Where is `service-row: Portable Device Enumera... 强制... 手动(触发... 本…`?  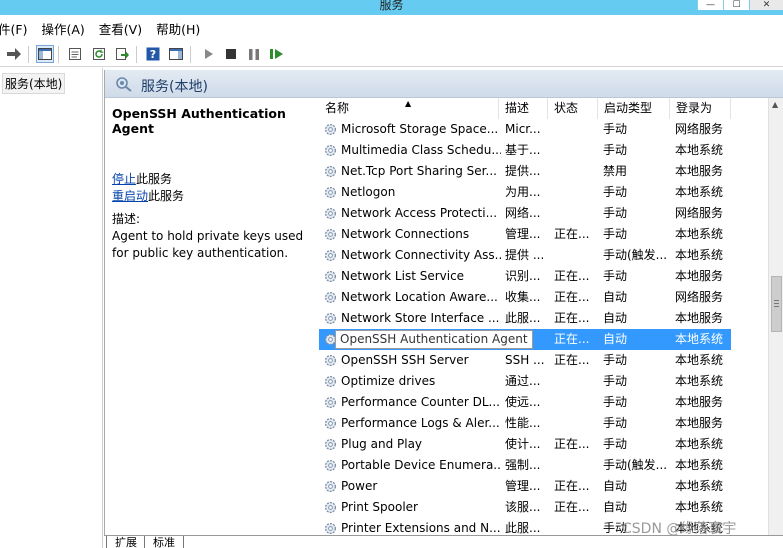
service-row: Portable Device Enumera... 强制... 手动(触发... 本… is located at coordinates (525, 465).